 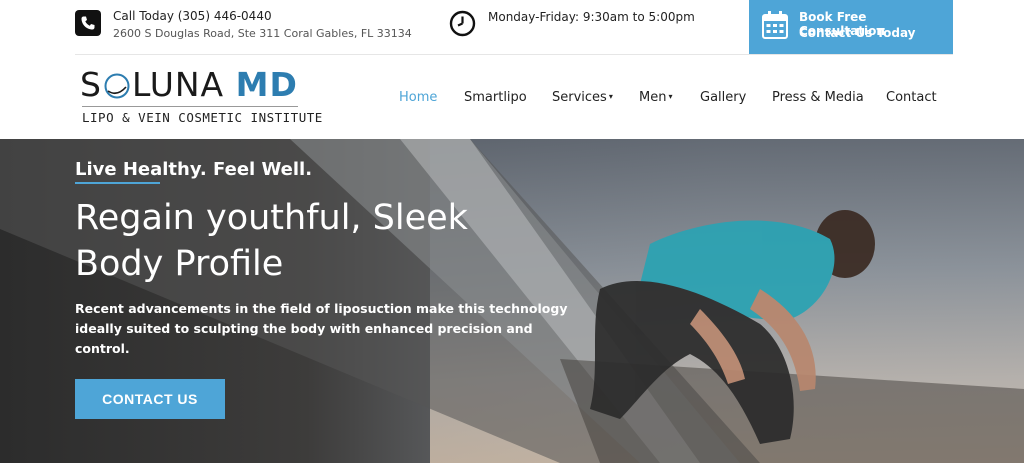 I want to click on nav-contact-label: Contact, so click(x=911, y=97).